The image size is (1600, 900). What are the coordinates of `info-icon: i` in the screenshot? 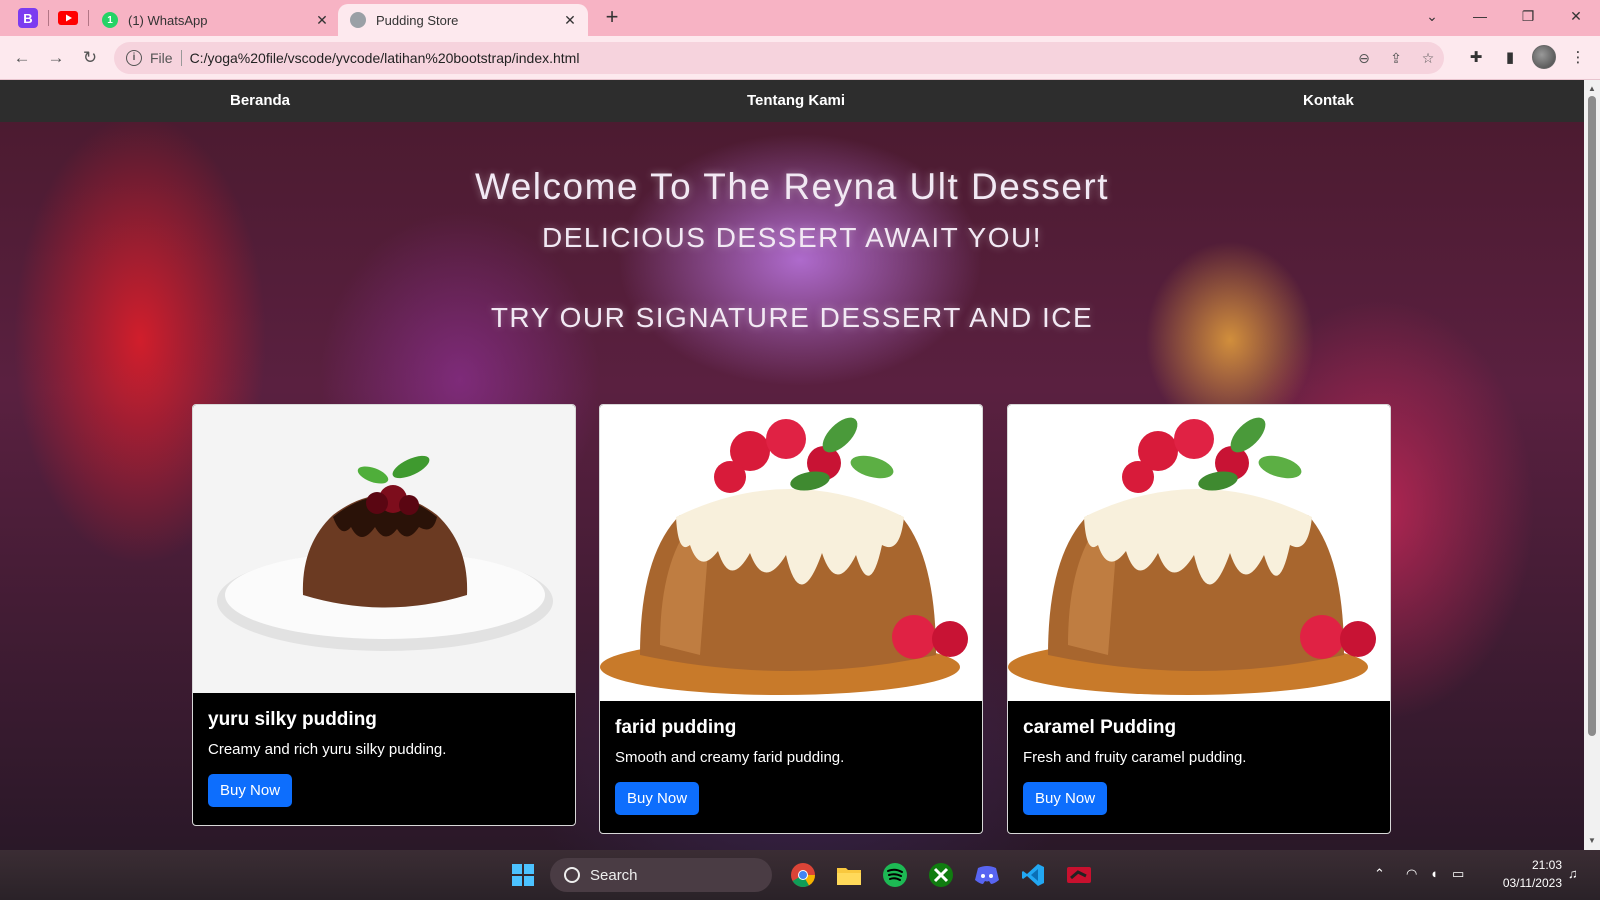 It's located at (134, 58).